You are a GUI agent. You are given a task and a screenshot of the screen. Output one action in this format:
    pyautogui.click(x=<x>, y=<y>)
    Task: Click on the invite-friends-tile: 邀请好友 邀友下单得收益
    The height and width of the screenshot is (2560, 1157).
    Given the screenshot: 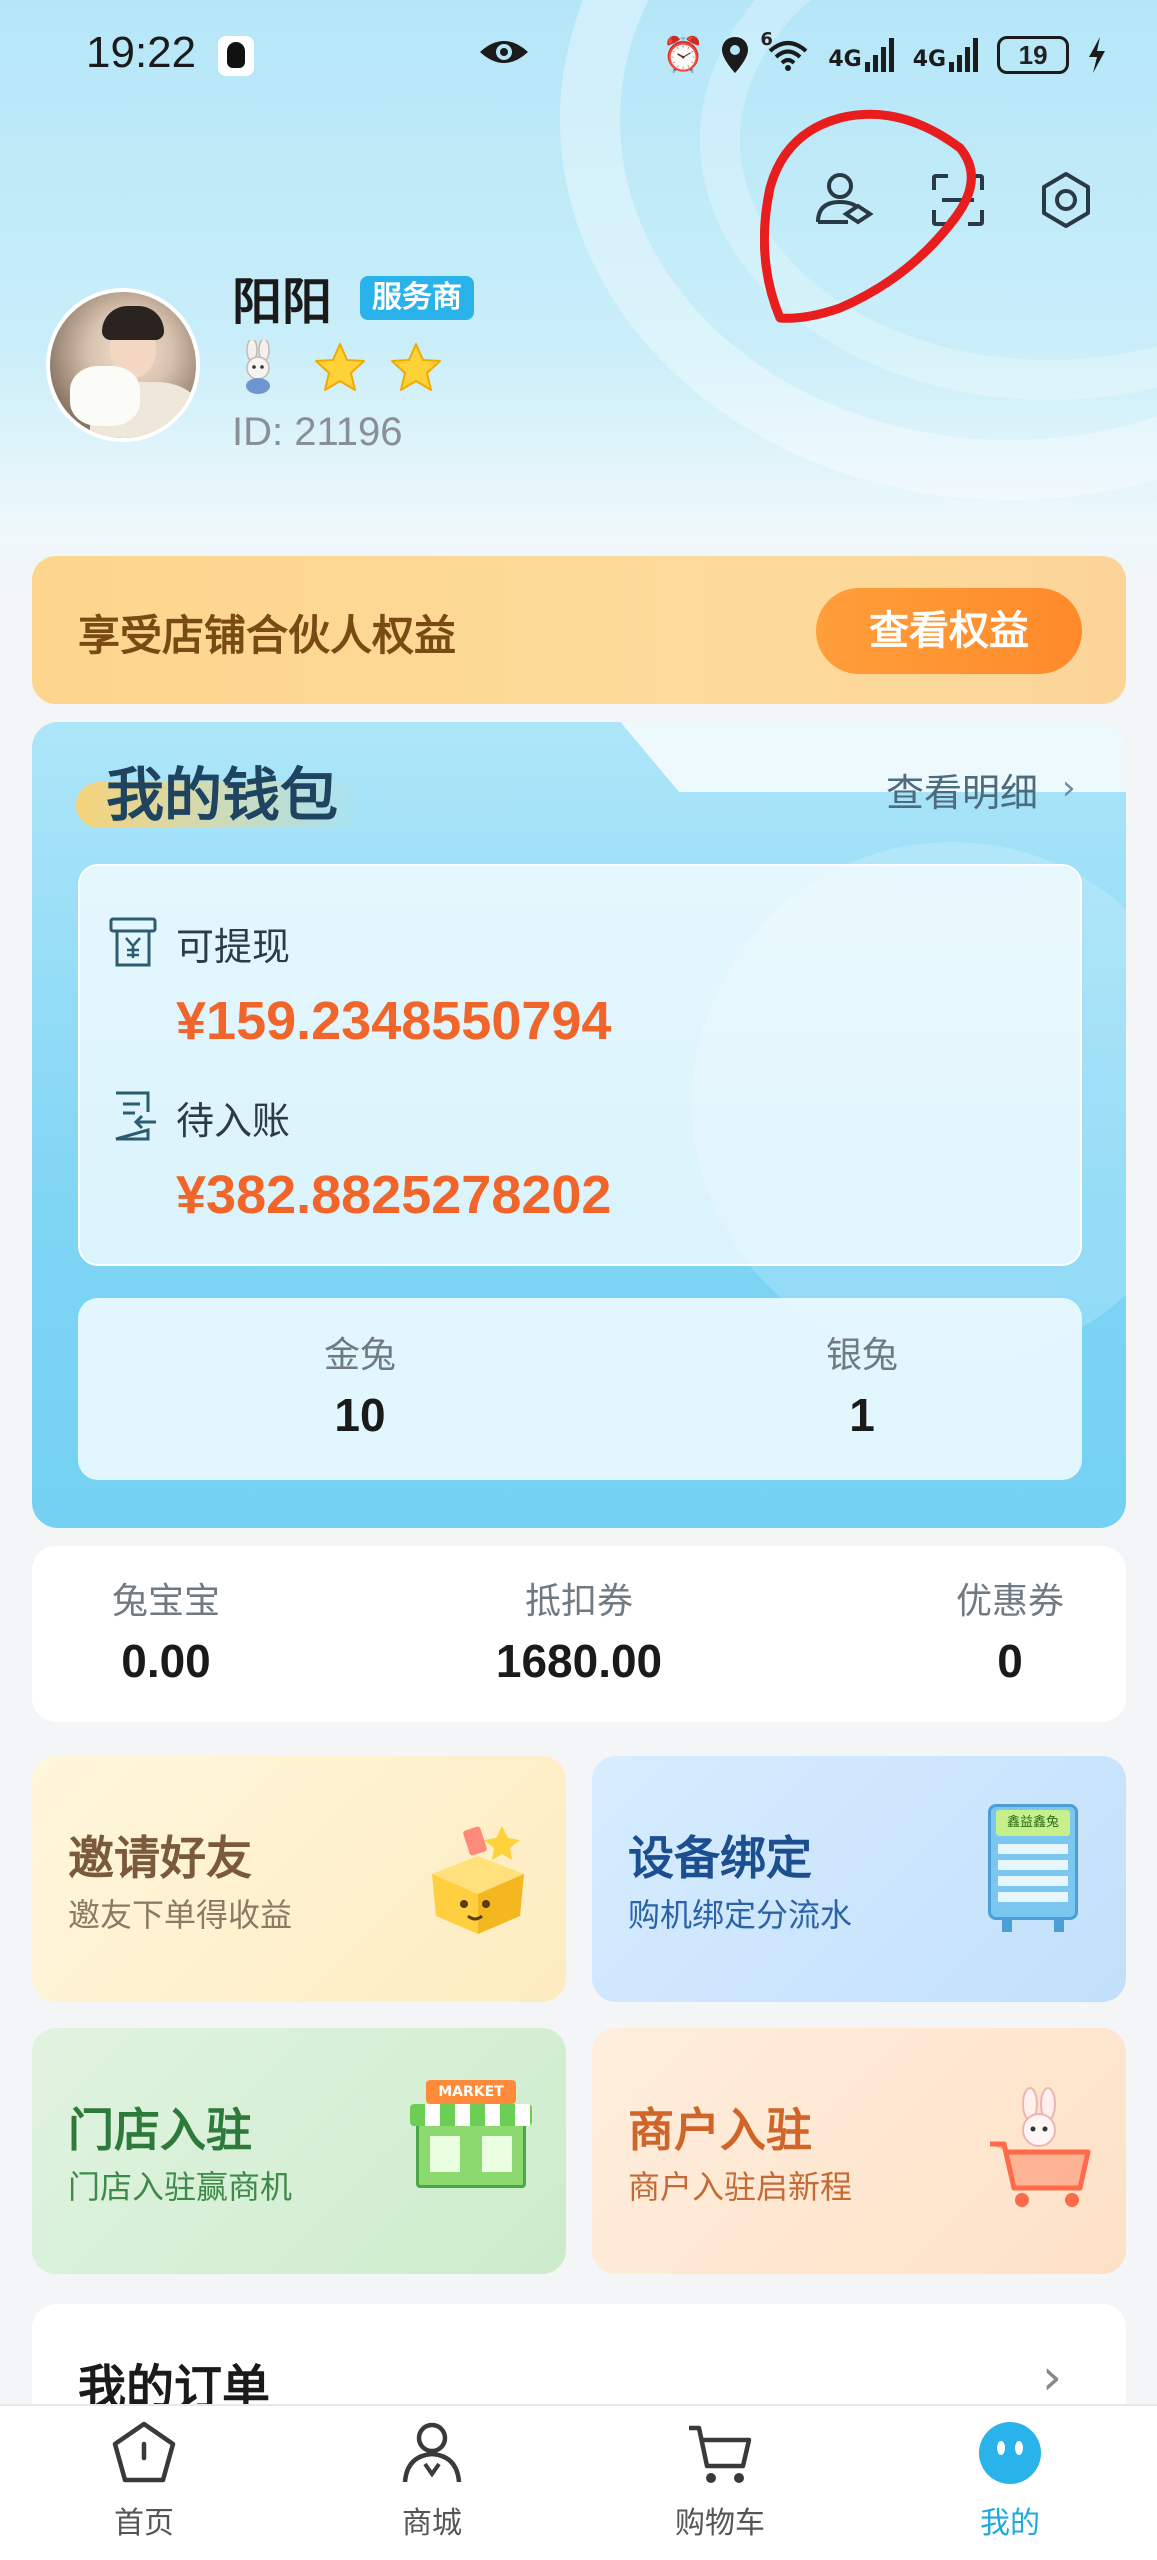 What is the action you would take?
    pyautogui.click(x=299, y=1879)
    